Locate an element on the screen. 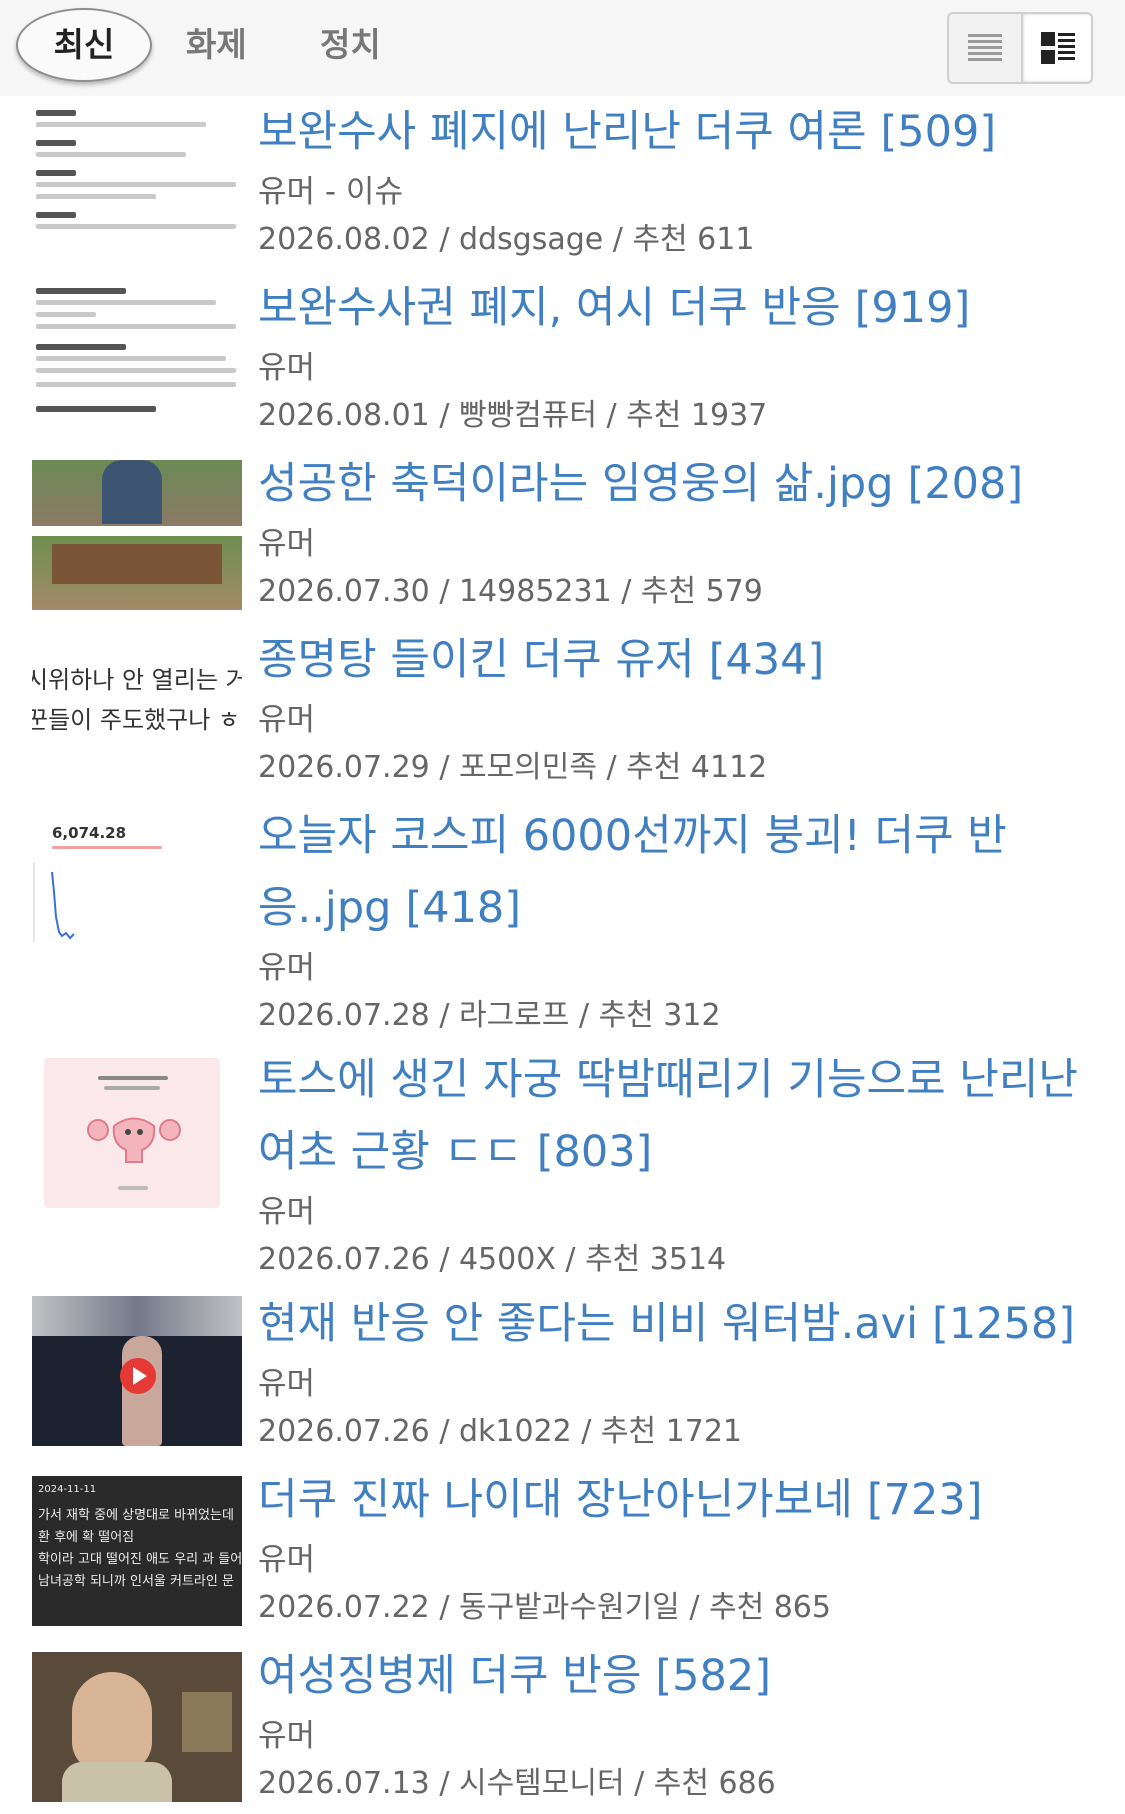 The image size is (1125, 1814). comment-count: [418] is located at coordinates (463, 908).